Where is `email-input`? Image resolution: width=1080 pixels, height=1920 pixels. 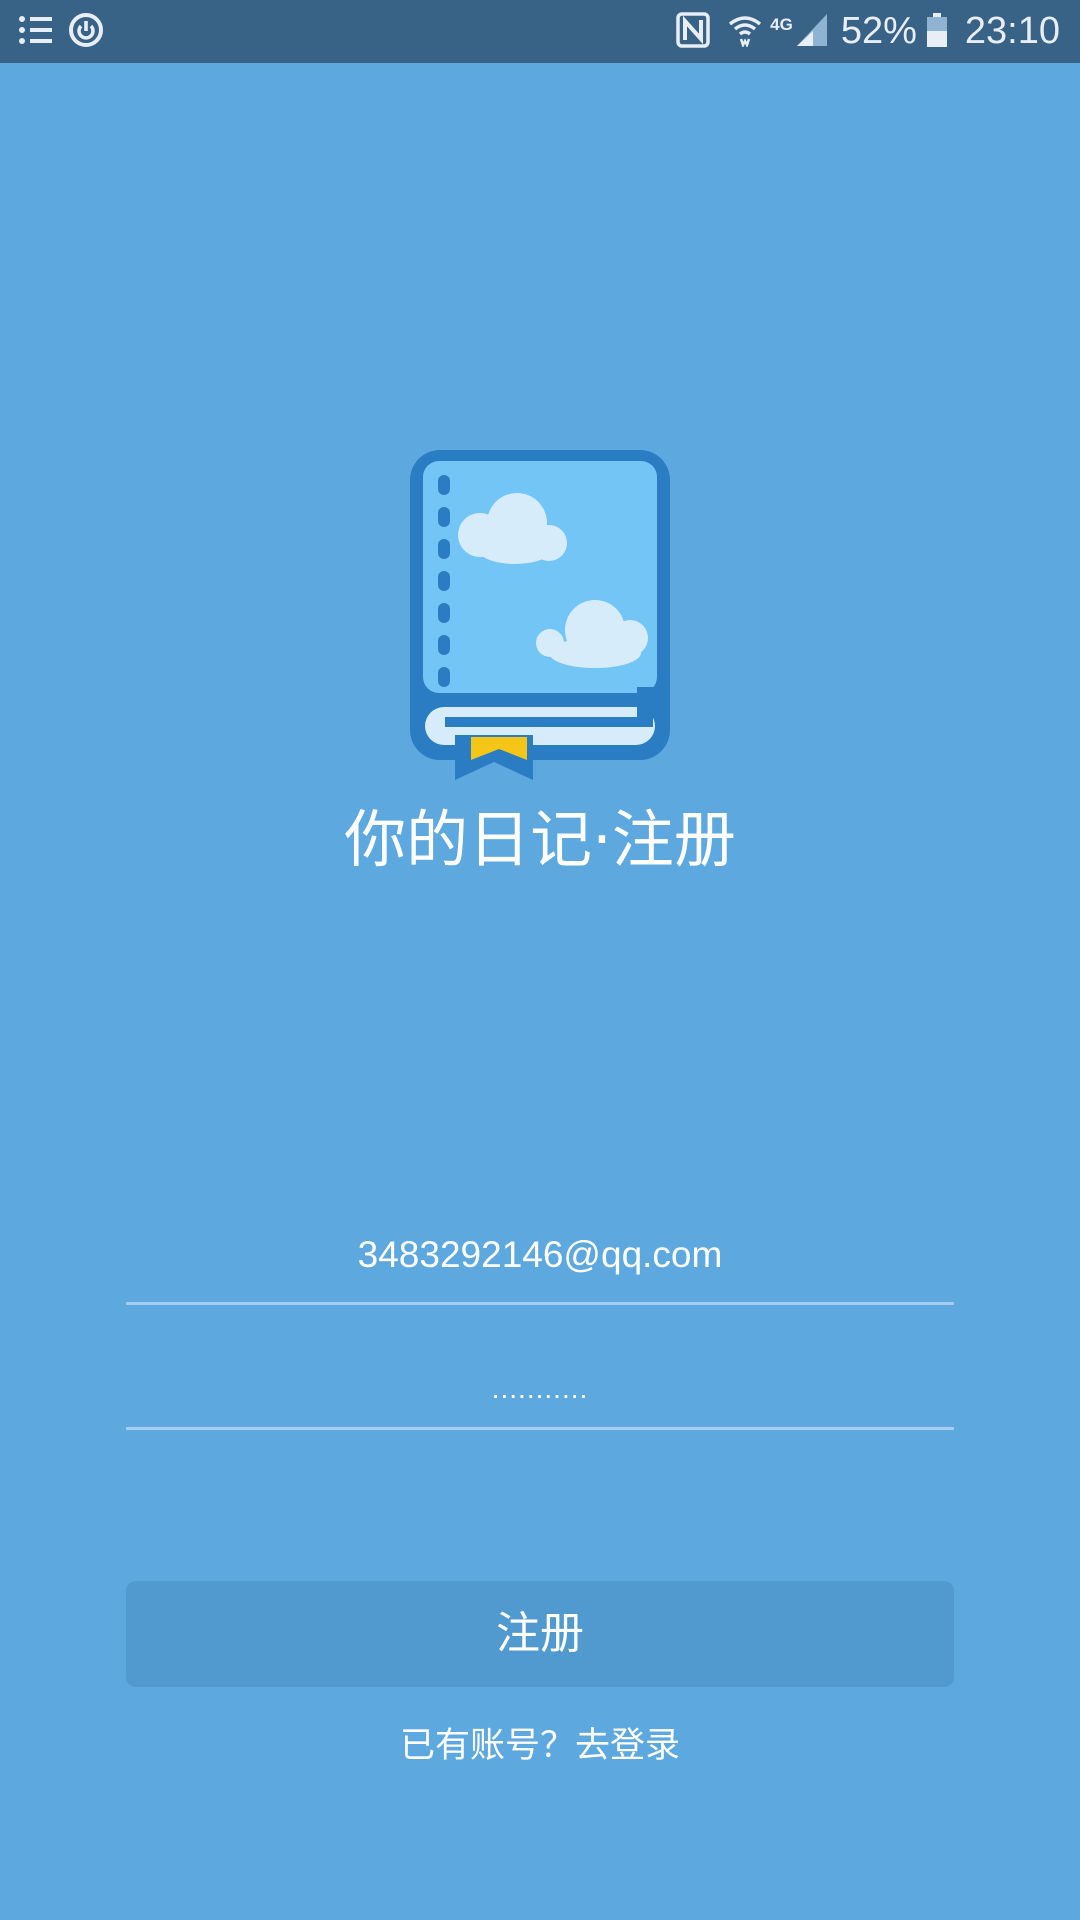
email-input is located at coordinates (540, 1248).